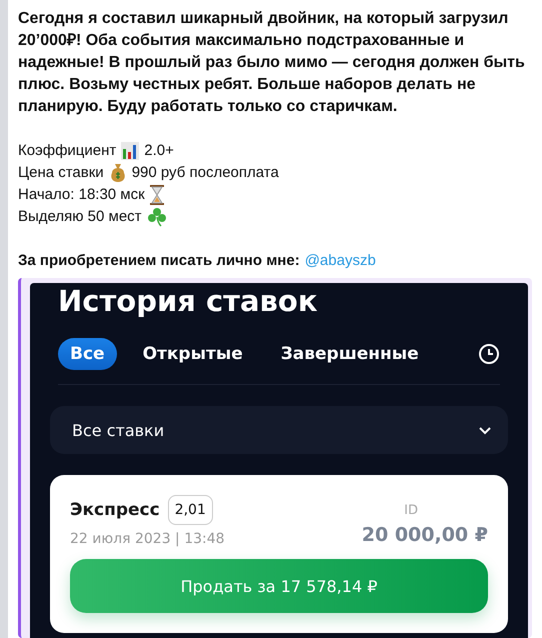 The height and width of the screenshot is (638, 542). What do you see at coordinates (159, 151) in the screenshot?
I see `detail-text: 2.0+` at bounding box center [159, 151].